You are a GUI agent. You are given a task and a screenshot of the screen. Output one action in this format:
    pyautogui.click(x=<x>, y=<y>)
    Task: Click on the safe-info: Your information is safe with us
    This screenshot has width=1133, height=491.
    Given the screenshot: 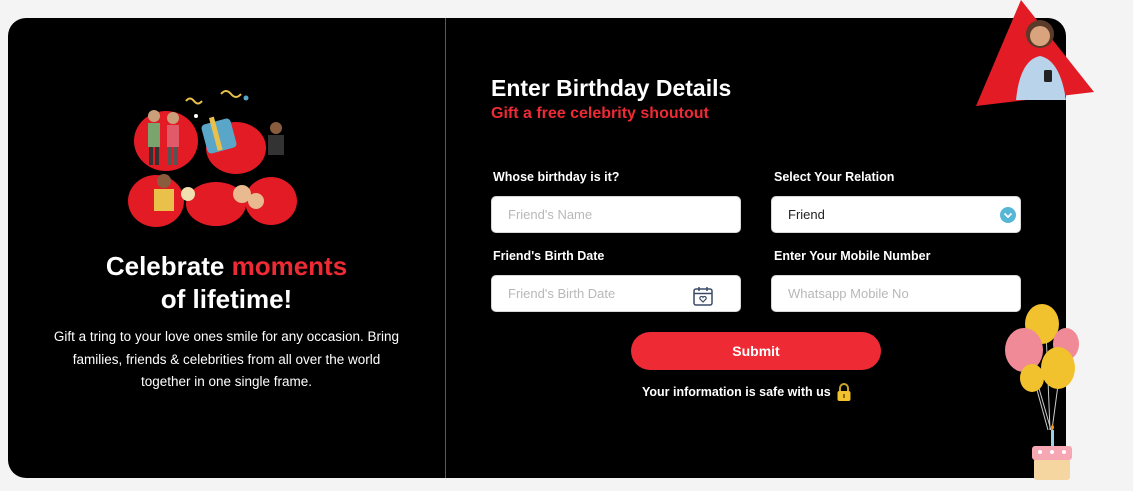 What is the action you would take?
    pyautogui.click(x=747, y=392)
    